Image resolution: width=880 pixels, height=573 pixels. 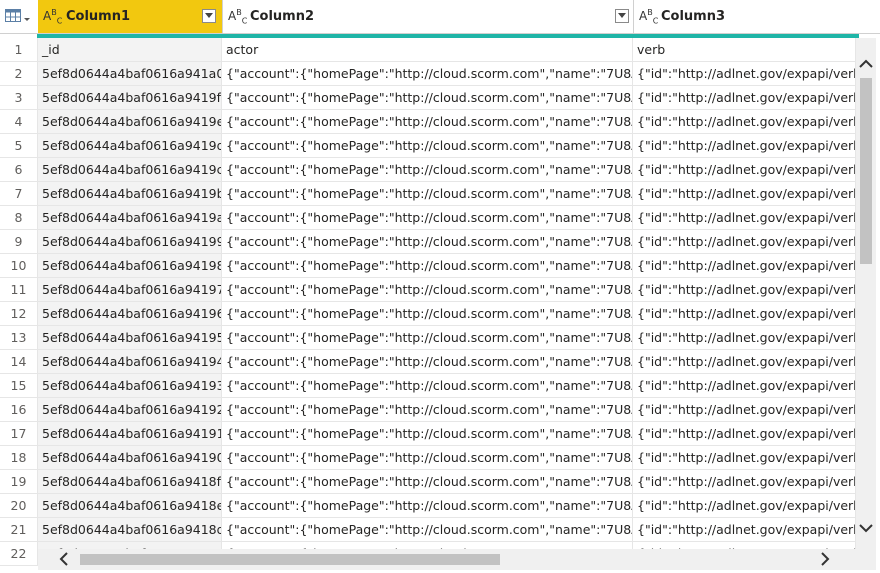 What do you see at coordinates (19, 73) in the screenshot?
I see `row-number: 2` at bounding box center [19, 73].